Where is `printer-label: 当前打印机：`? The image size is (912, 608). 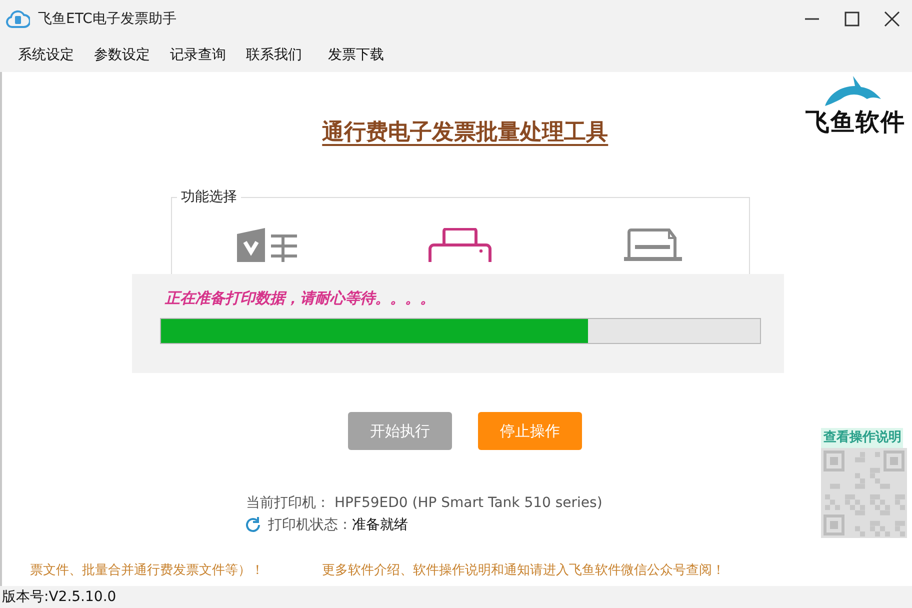
printer-label: 当前打印机： is located at coordinates (288, 503).